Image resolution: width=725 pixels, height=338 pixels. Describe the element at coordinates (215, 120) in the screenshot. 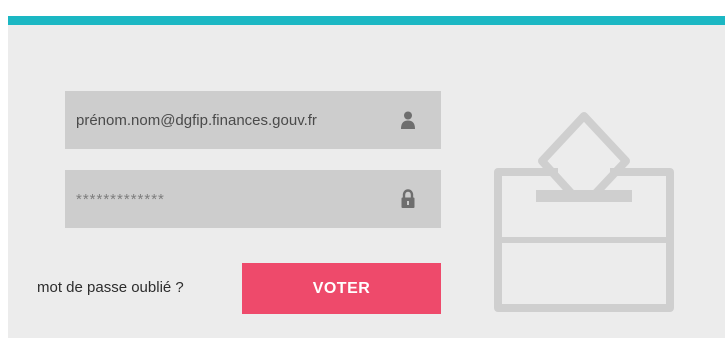

I see `email-input` at that location.